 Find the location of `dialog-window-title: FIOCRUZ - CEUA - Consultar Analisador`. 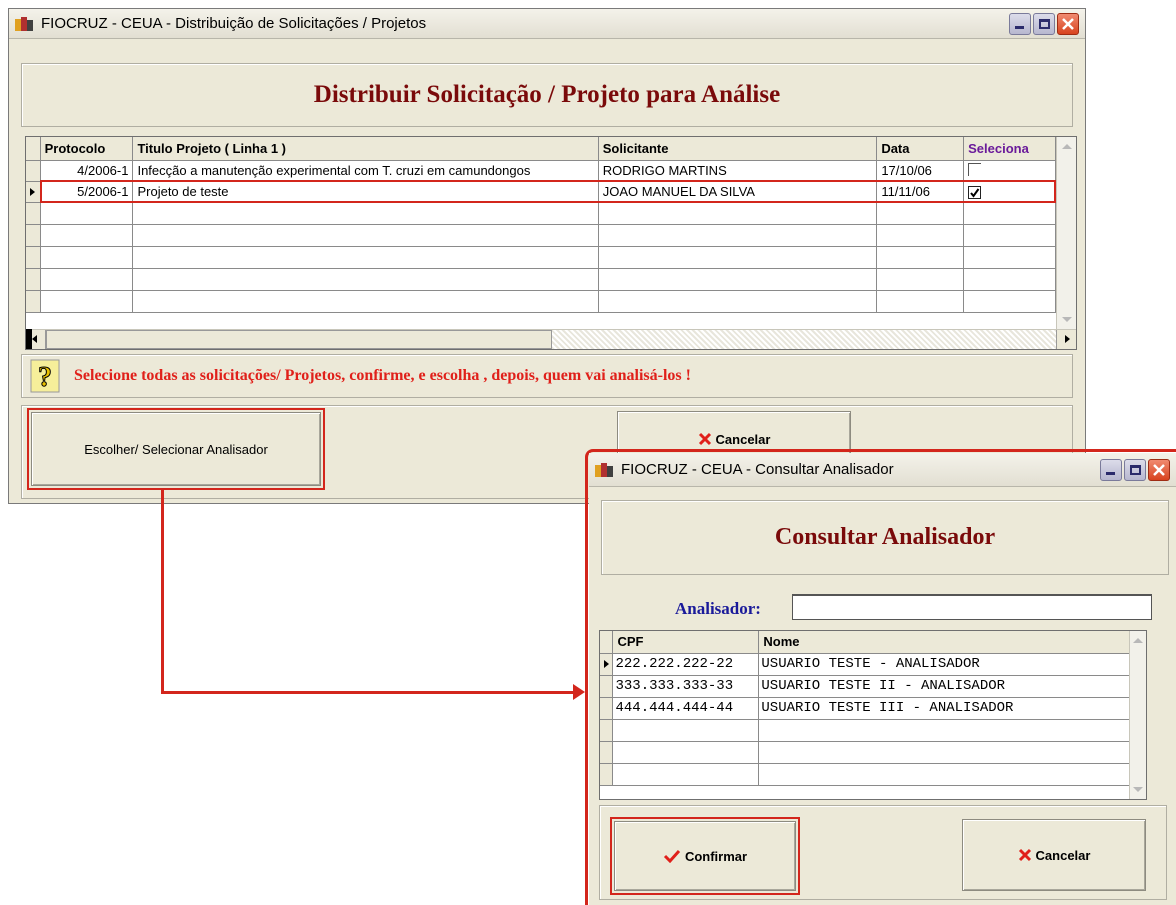

dialog-window-title: FIOCRUZ - CEUA - Consultar Analisador is located at coordinates (757, 469).